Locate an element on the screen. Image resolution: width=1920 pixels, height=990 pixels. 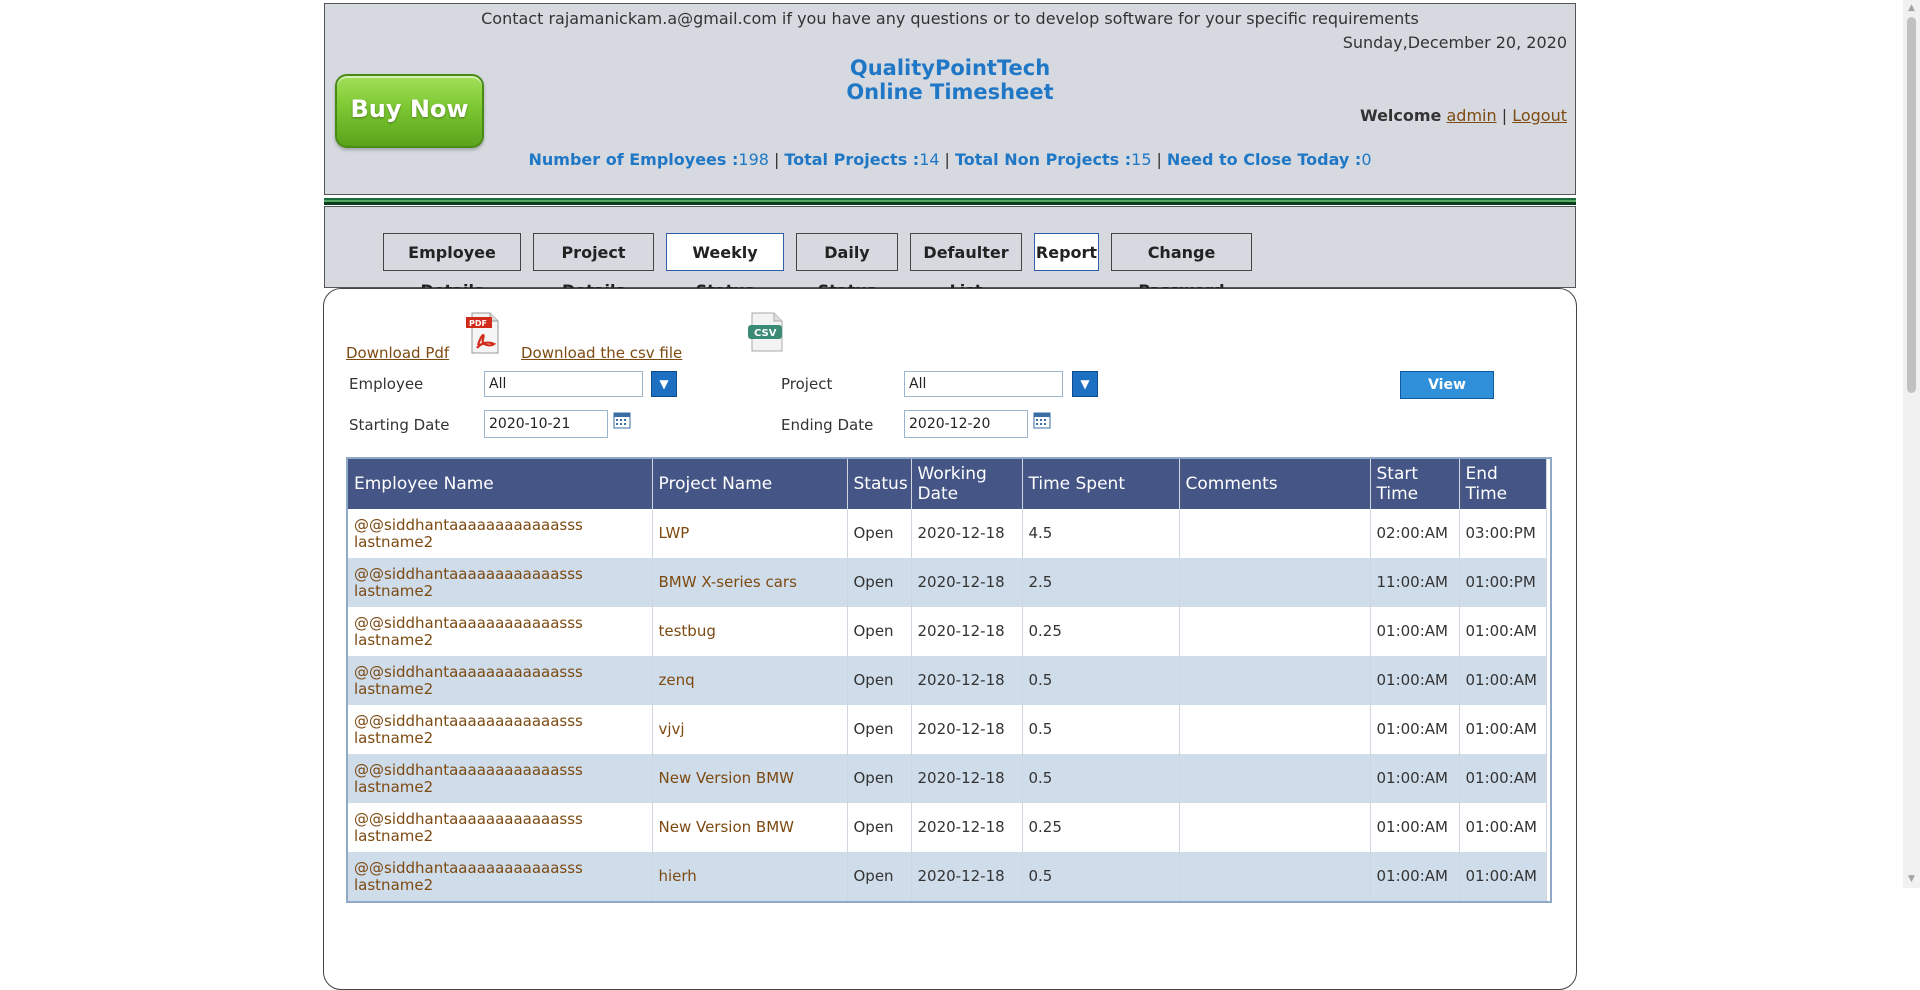
download-pdf-link: Download Pdf is located at coordinates (397, 353).